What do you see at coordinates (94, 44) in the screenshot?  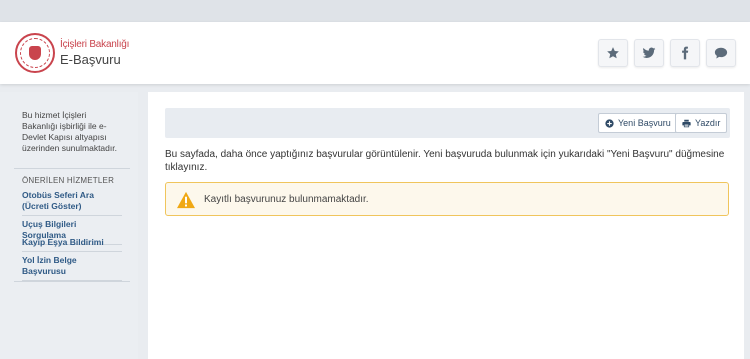 I see `org-name: İçişleri Bakanlığı` at bounding box center [94, 44].